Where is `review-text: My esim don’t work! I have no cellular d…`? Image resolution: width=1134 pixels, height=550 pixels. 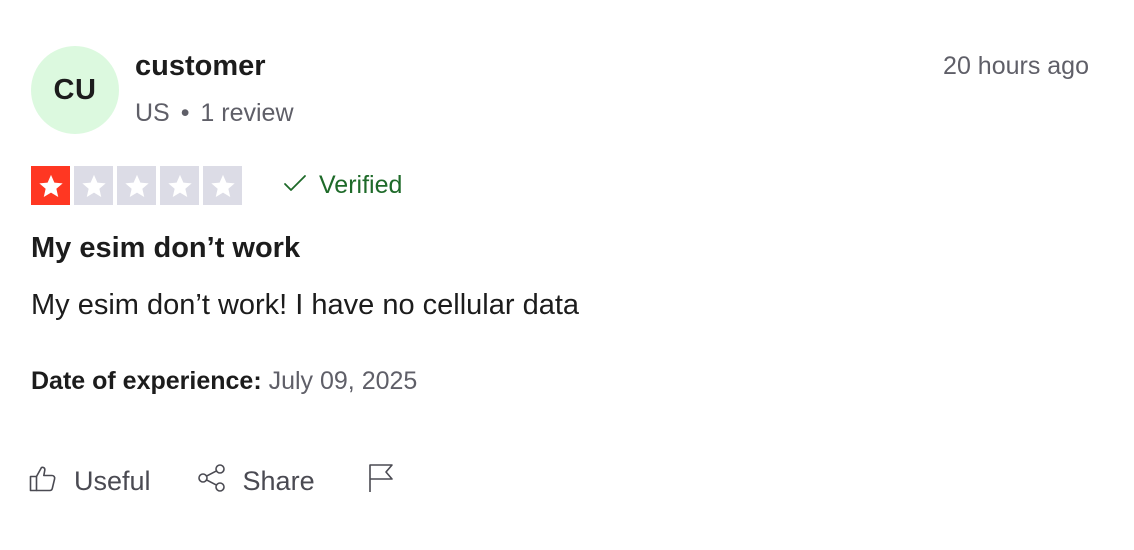 review-text: My esim don’t work! I have no cellular d… is located at coordinates (305, 305).